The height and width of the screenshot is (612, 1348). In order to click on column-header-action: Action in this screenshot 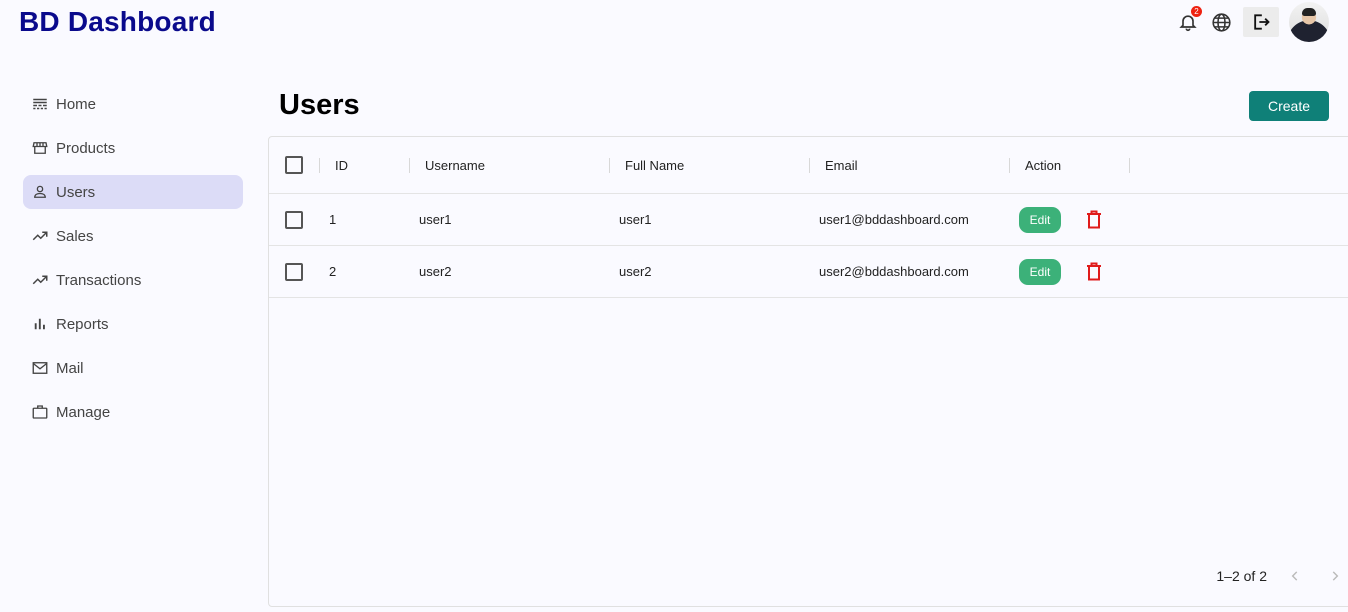, I will do `click(1043, 165)`.